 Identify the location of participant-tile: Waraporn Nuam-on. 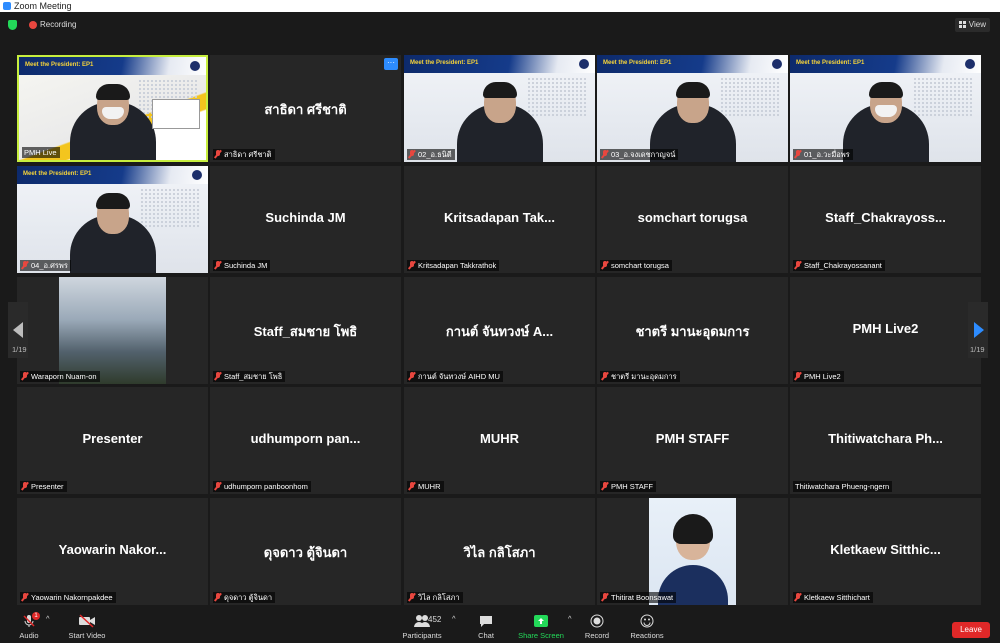
(112, 330).